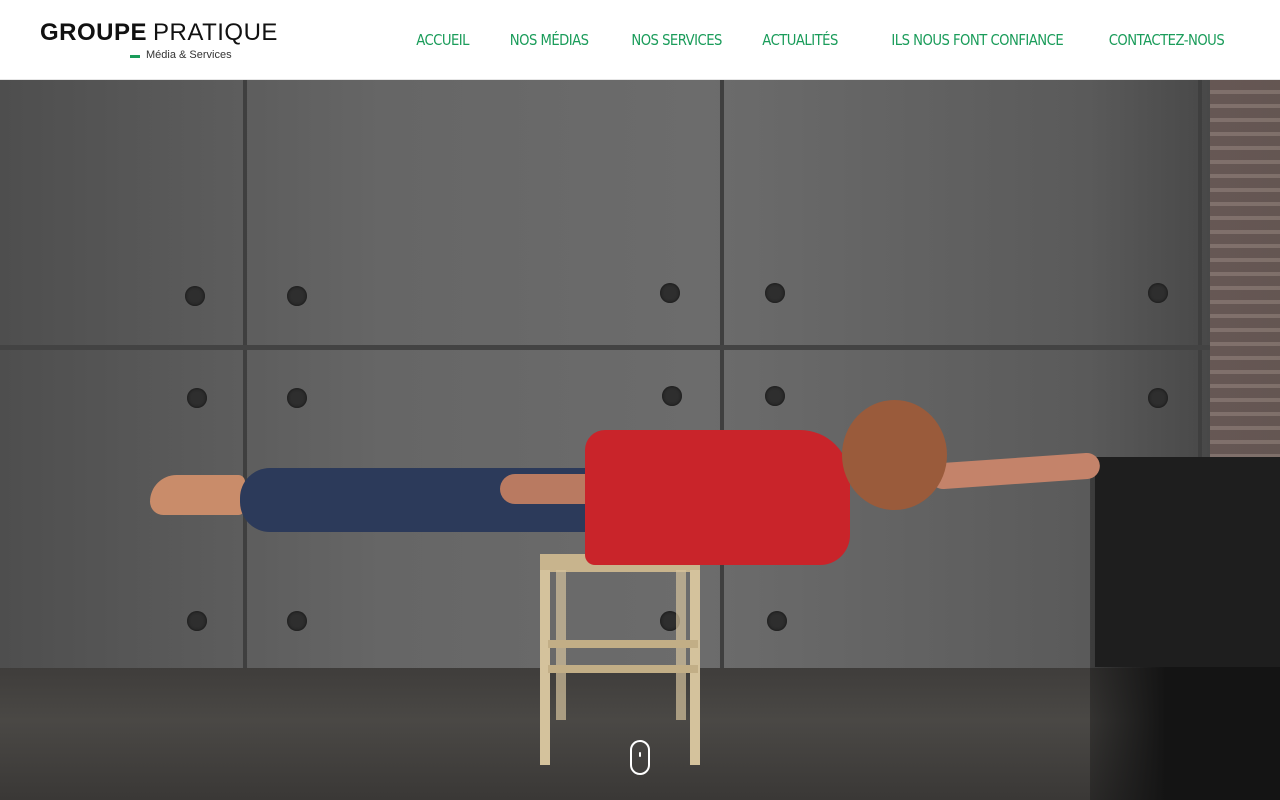 The image size is (1280, 800). I want to click on brand-name: GROUPE PRATIQUE, so click(159, 33).